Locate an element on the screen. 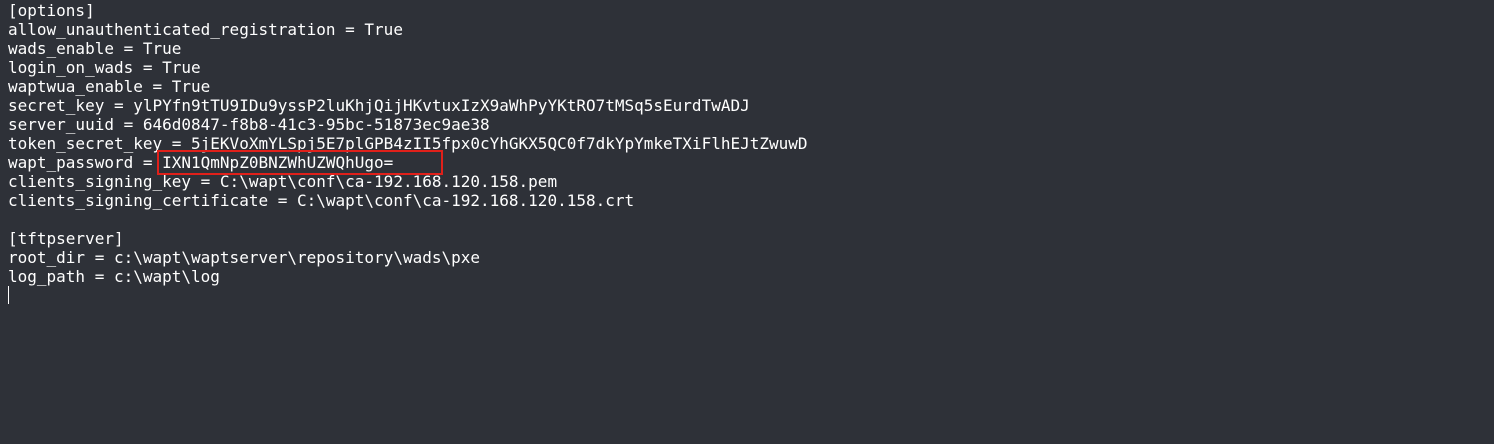 The image size is (1494, 444). config-line-login-on-wads: login_on_wads = True is located at coordinates (104, 67).